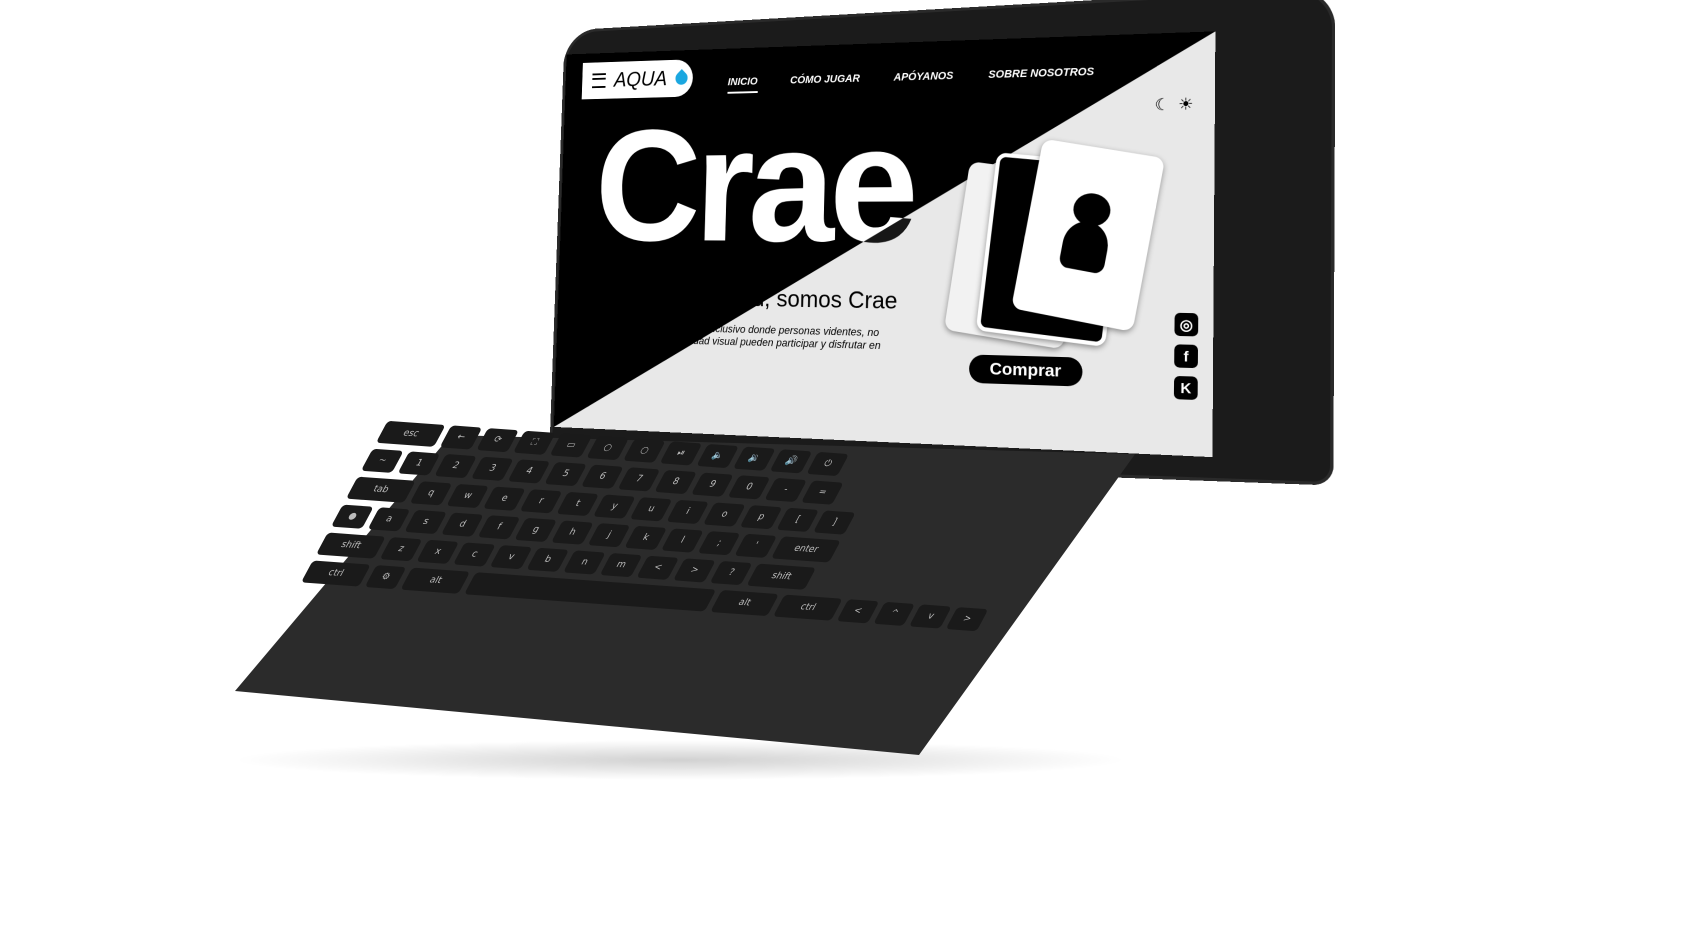 The width and height of the screenshot is (1683, 934). What do you see at coordinates (1173, 104) in the screenshot?
I see `theme-toggle: ☾ ☀` at bounding box center [1173, 104].